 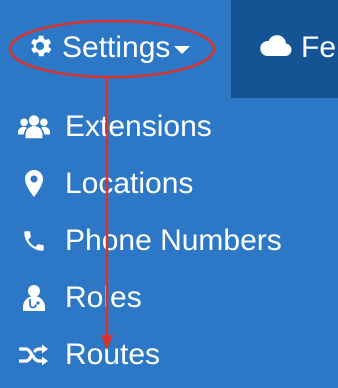 I want to click on settings-dropdown-toggle: Settings, so click(x=108, y=48).